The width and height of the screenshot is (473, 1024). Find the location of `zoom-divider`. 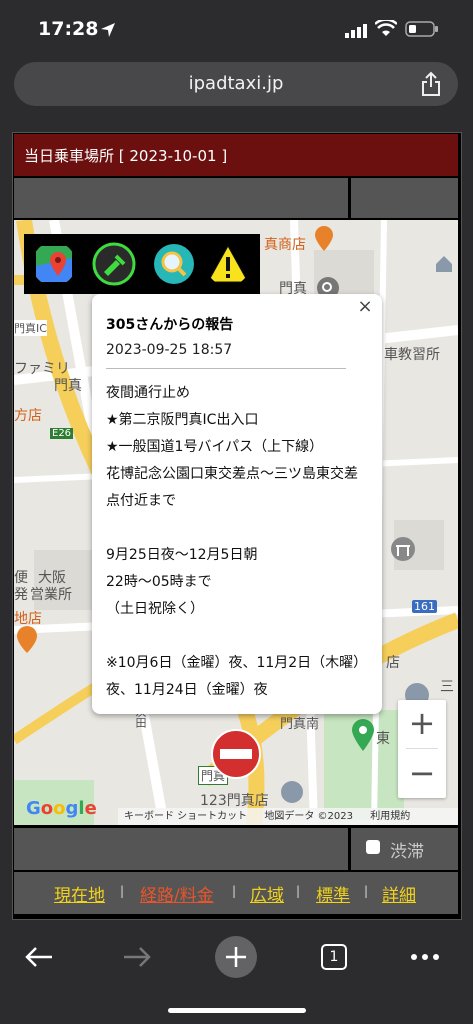

zoom-divider is located at coordinates (422, 748).